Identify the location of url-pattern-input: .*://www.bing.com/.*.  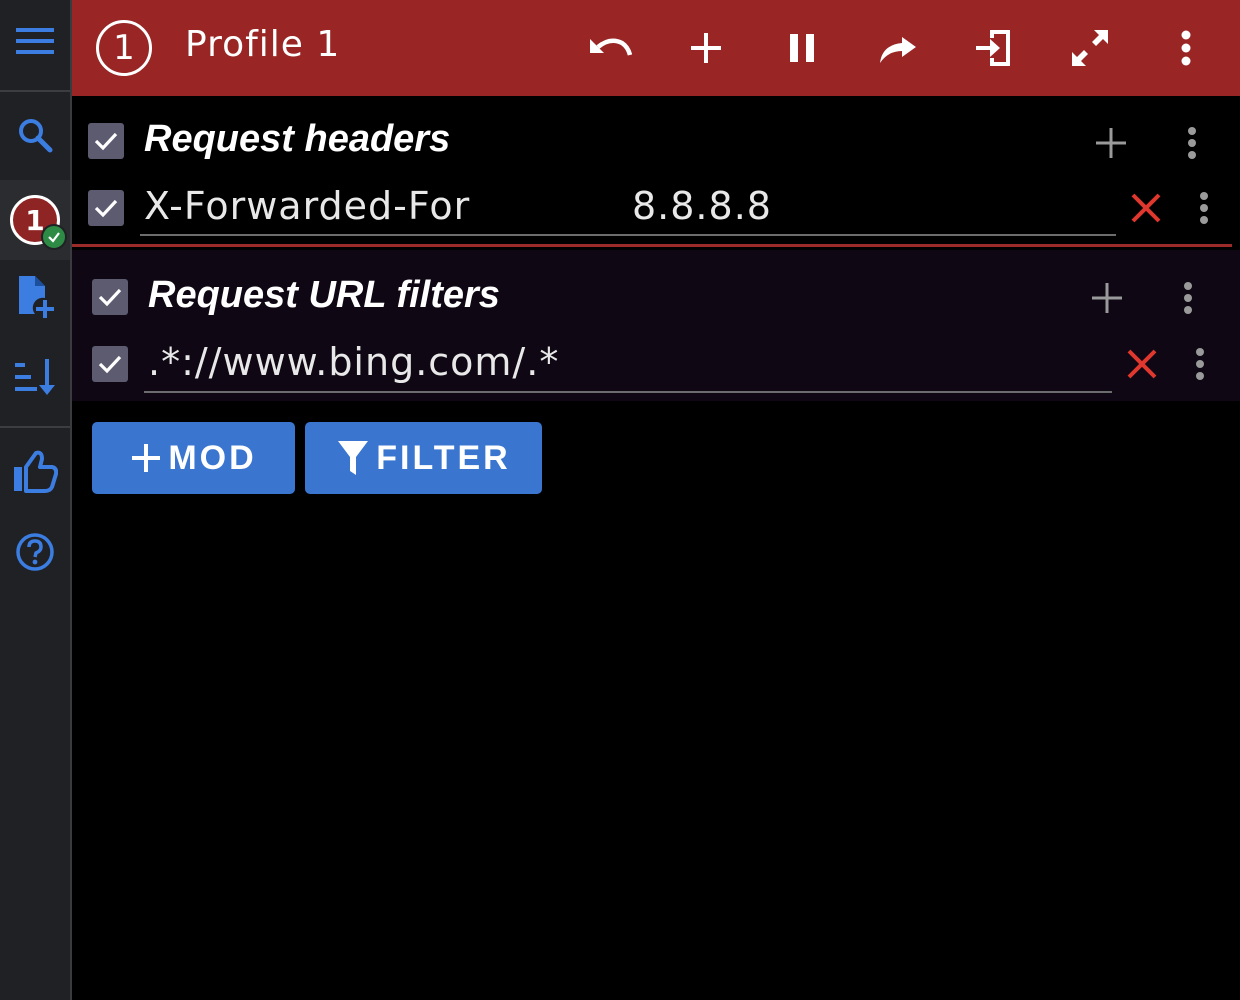
(353, 362).